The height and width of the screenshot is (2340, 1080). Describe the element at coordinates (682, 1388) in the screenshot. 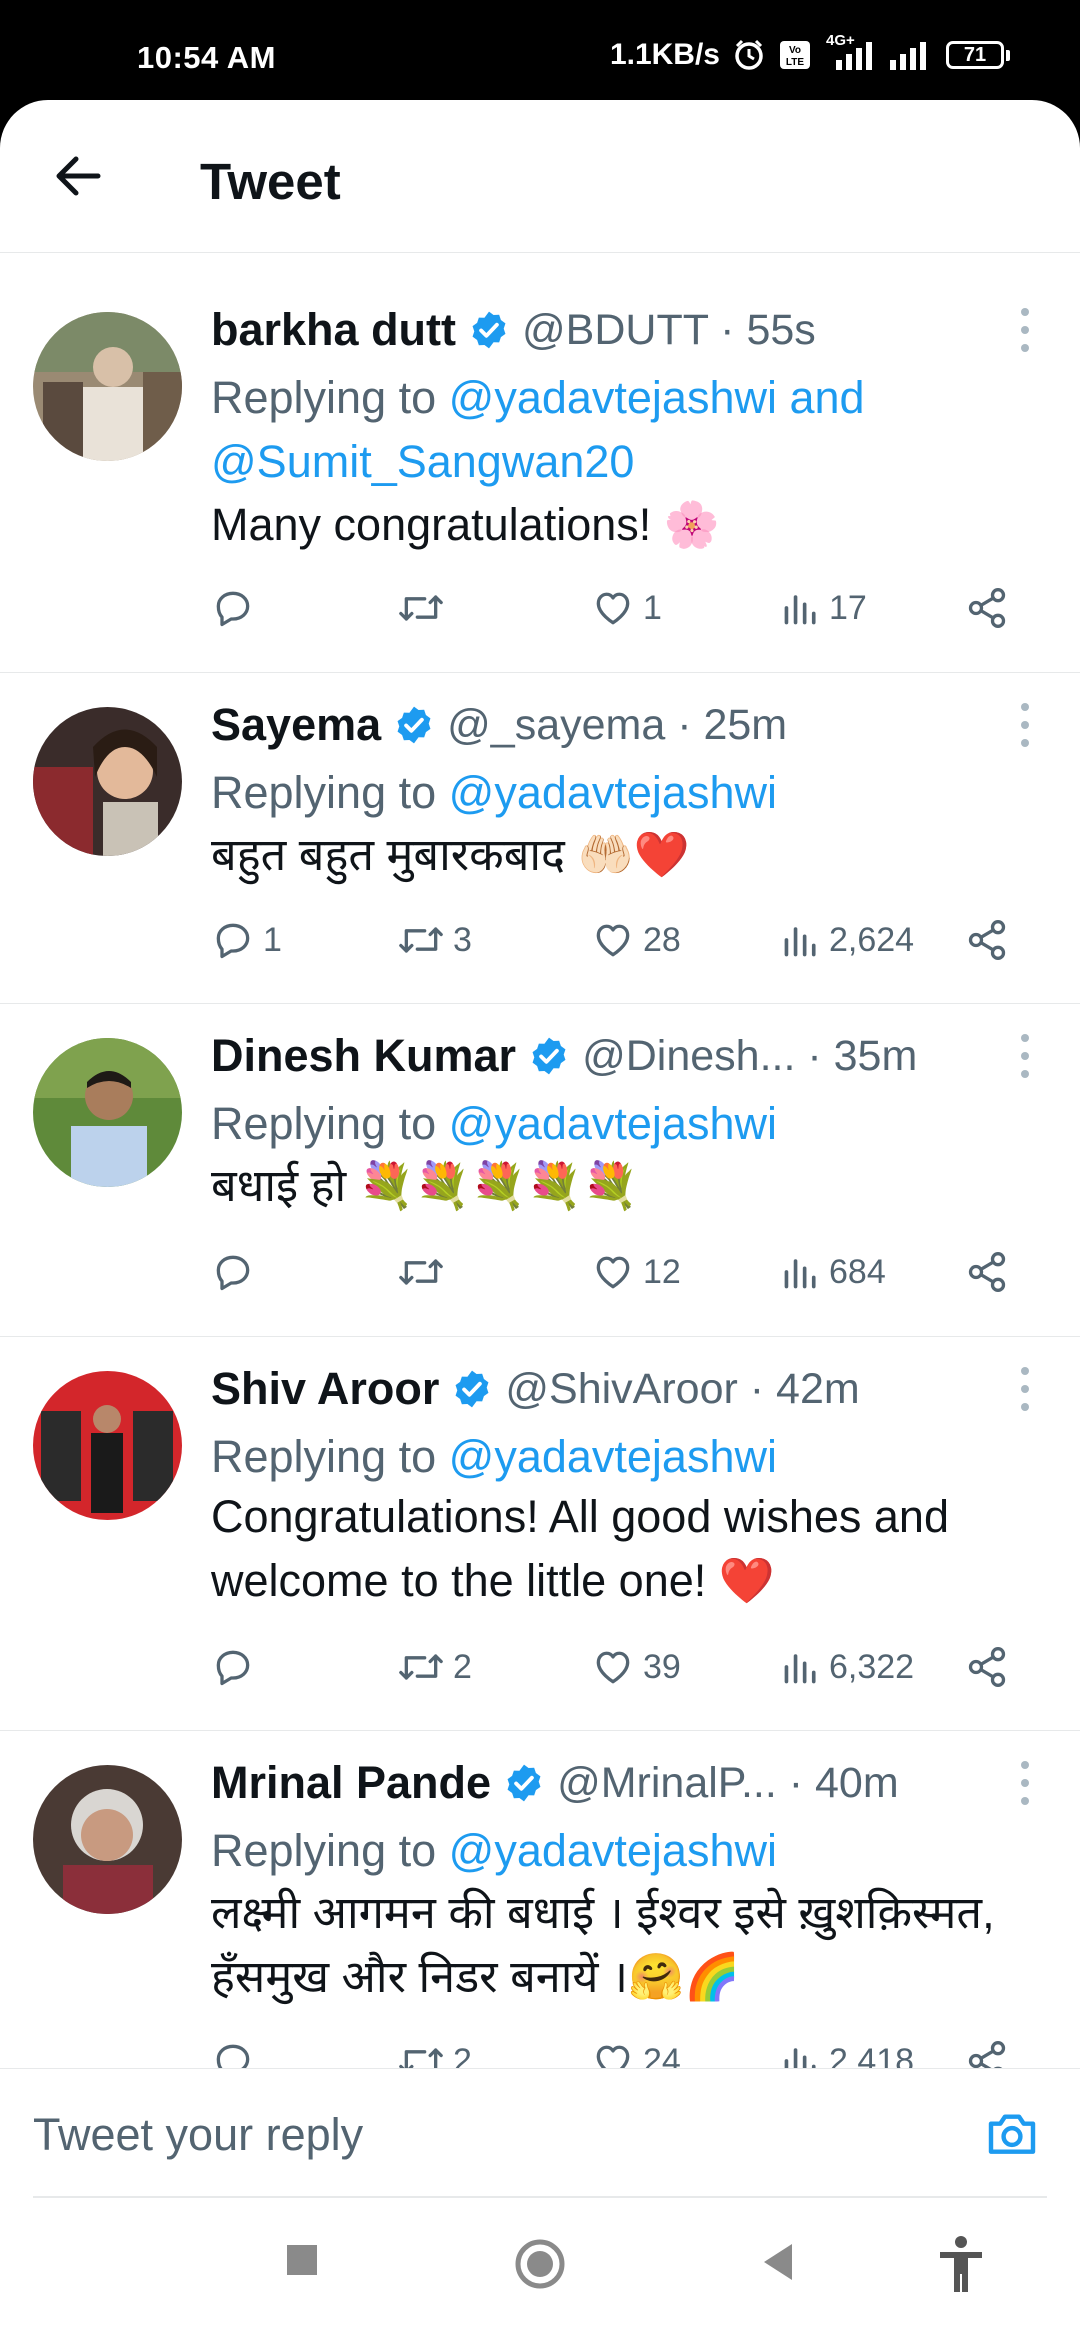

I see `handle-and-time: @ShivAroor · 42m` at that location.